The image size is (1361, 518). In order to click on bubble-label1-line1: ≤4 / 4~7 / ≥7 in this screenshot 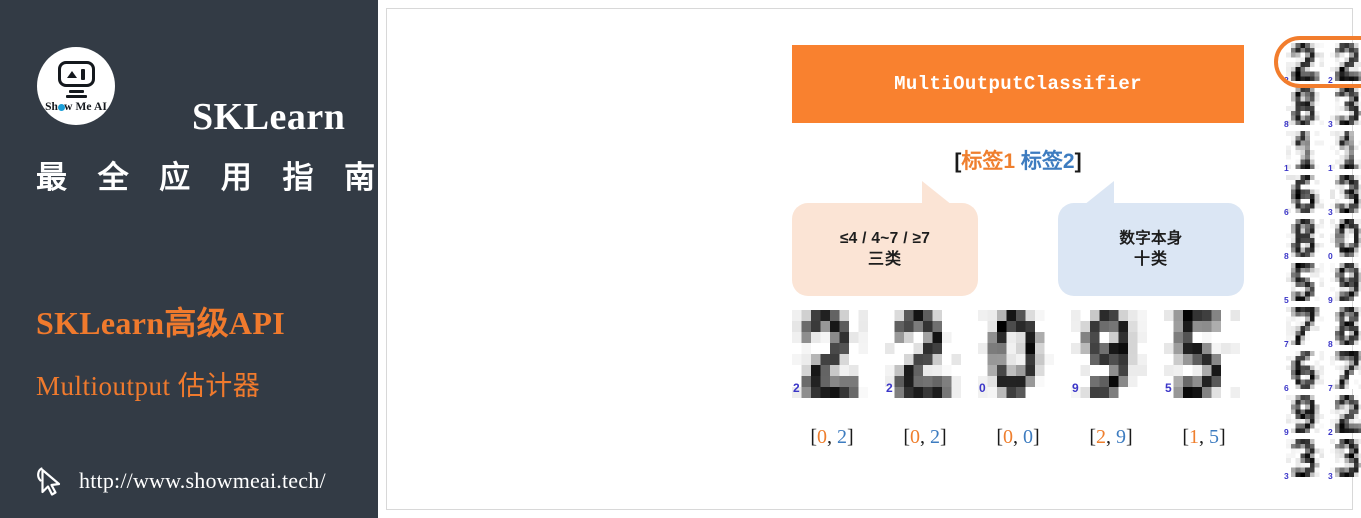, I will do `click(885, 238)`.